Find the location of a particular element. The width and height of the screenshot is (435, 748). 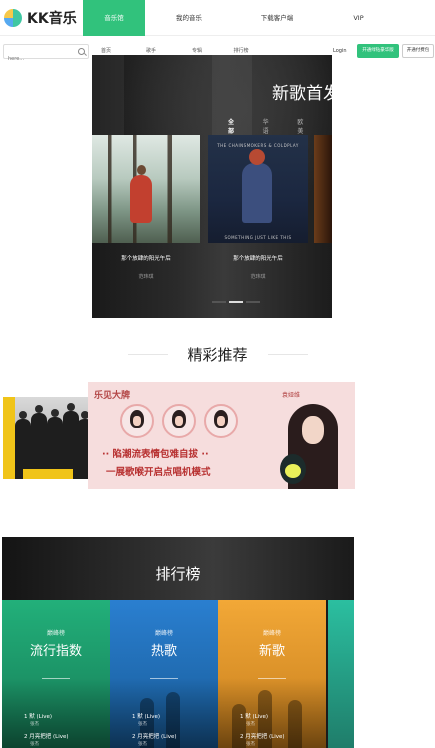

login-link: Login is located at coordinates (340, 51).